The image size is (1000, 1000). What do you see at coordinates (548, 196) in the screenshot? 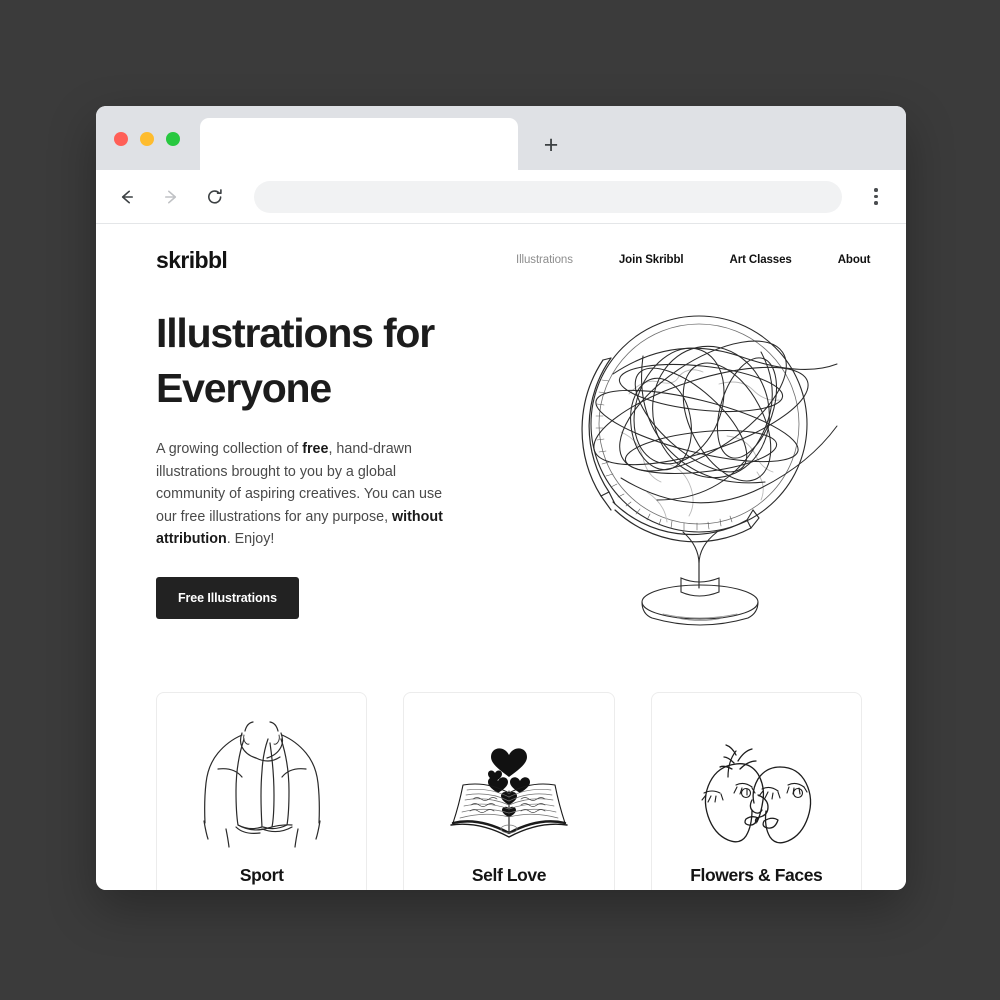
I see `url-input` at bounding box center [548, 196].